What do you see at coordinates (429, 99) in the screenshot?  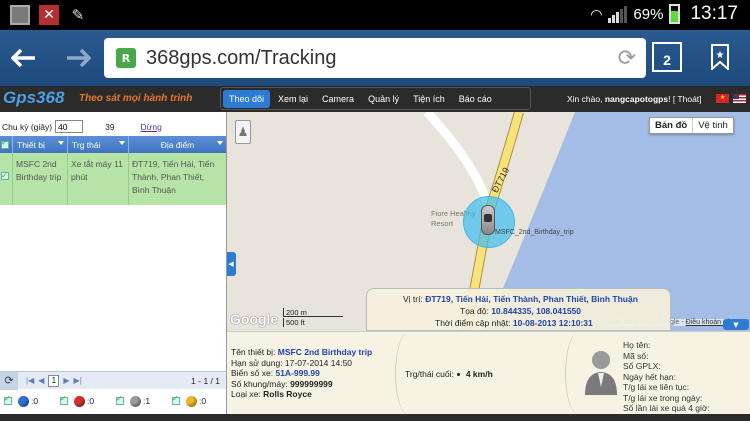 I see `menu-item-tien-ich: Tiện ích` at bounding box center [429, 99].